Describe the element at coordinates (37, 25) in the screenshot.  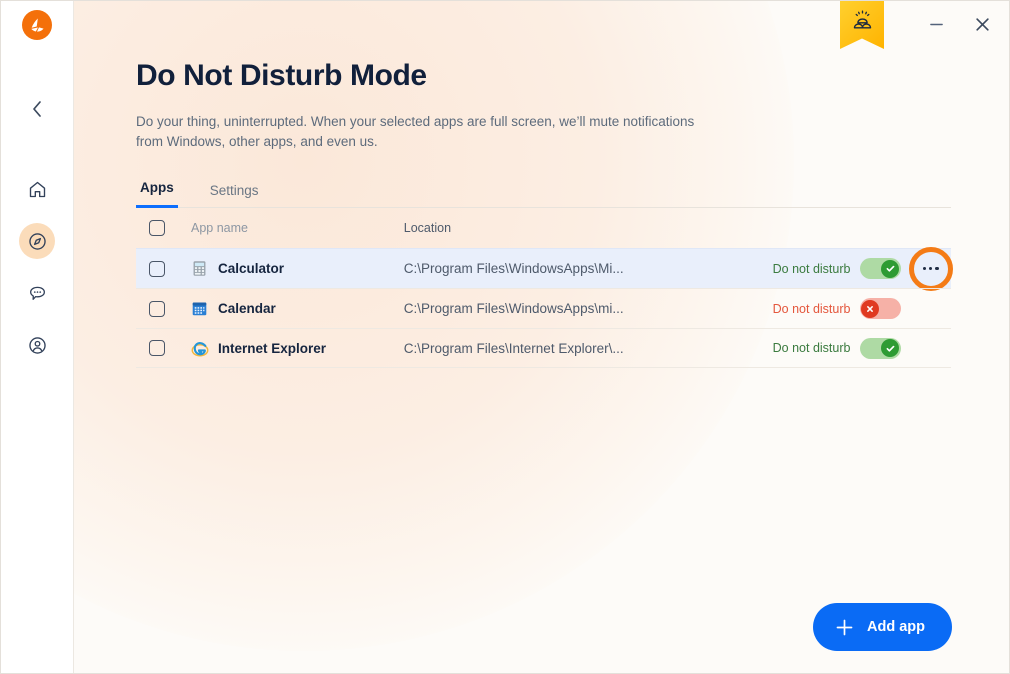
I see `app-logo-icon` at that location.